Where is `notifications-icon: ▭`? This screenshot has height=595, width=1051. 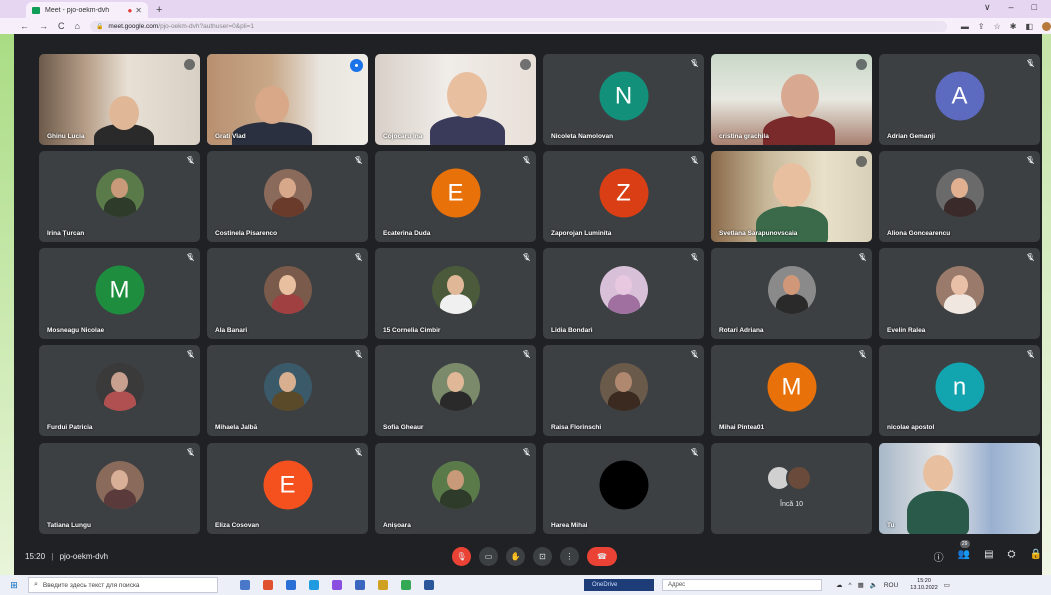
notifications-icon: ▭ is located at coordinates (947, 585).